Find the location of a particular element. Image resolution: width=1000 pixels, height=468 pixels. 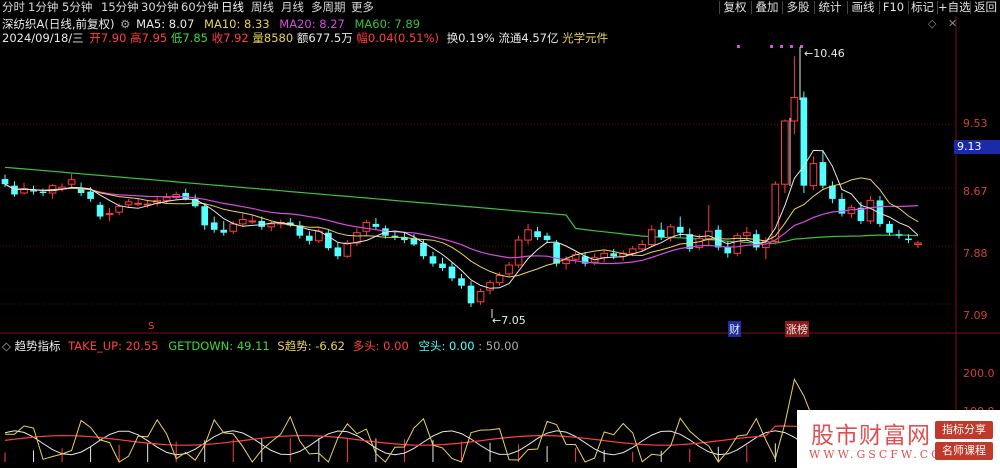

watermark-title: 股市财富网 is located at coordinates (871, 436).